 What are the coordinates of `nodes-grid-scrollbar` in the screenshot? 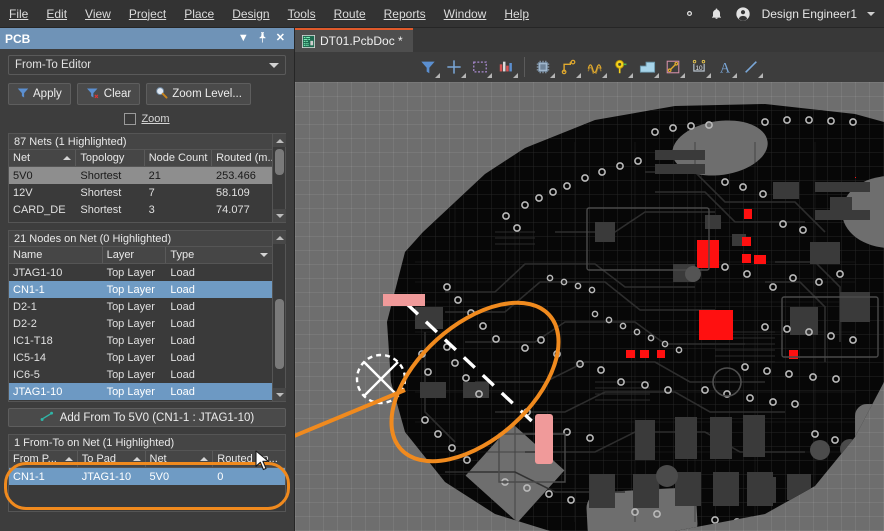 It's located at (279, 316).